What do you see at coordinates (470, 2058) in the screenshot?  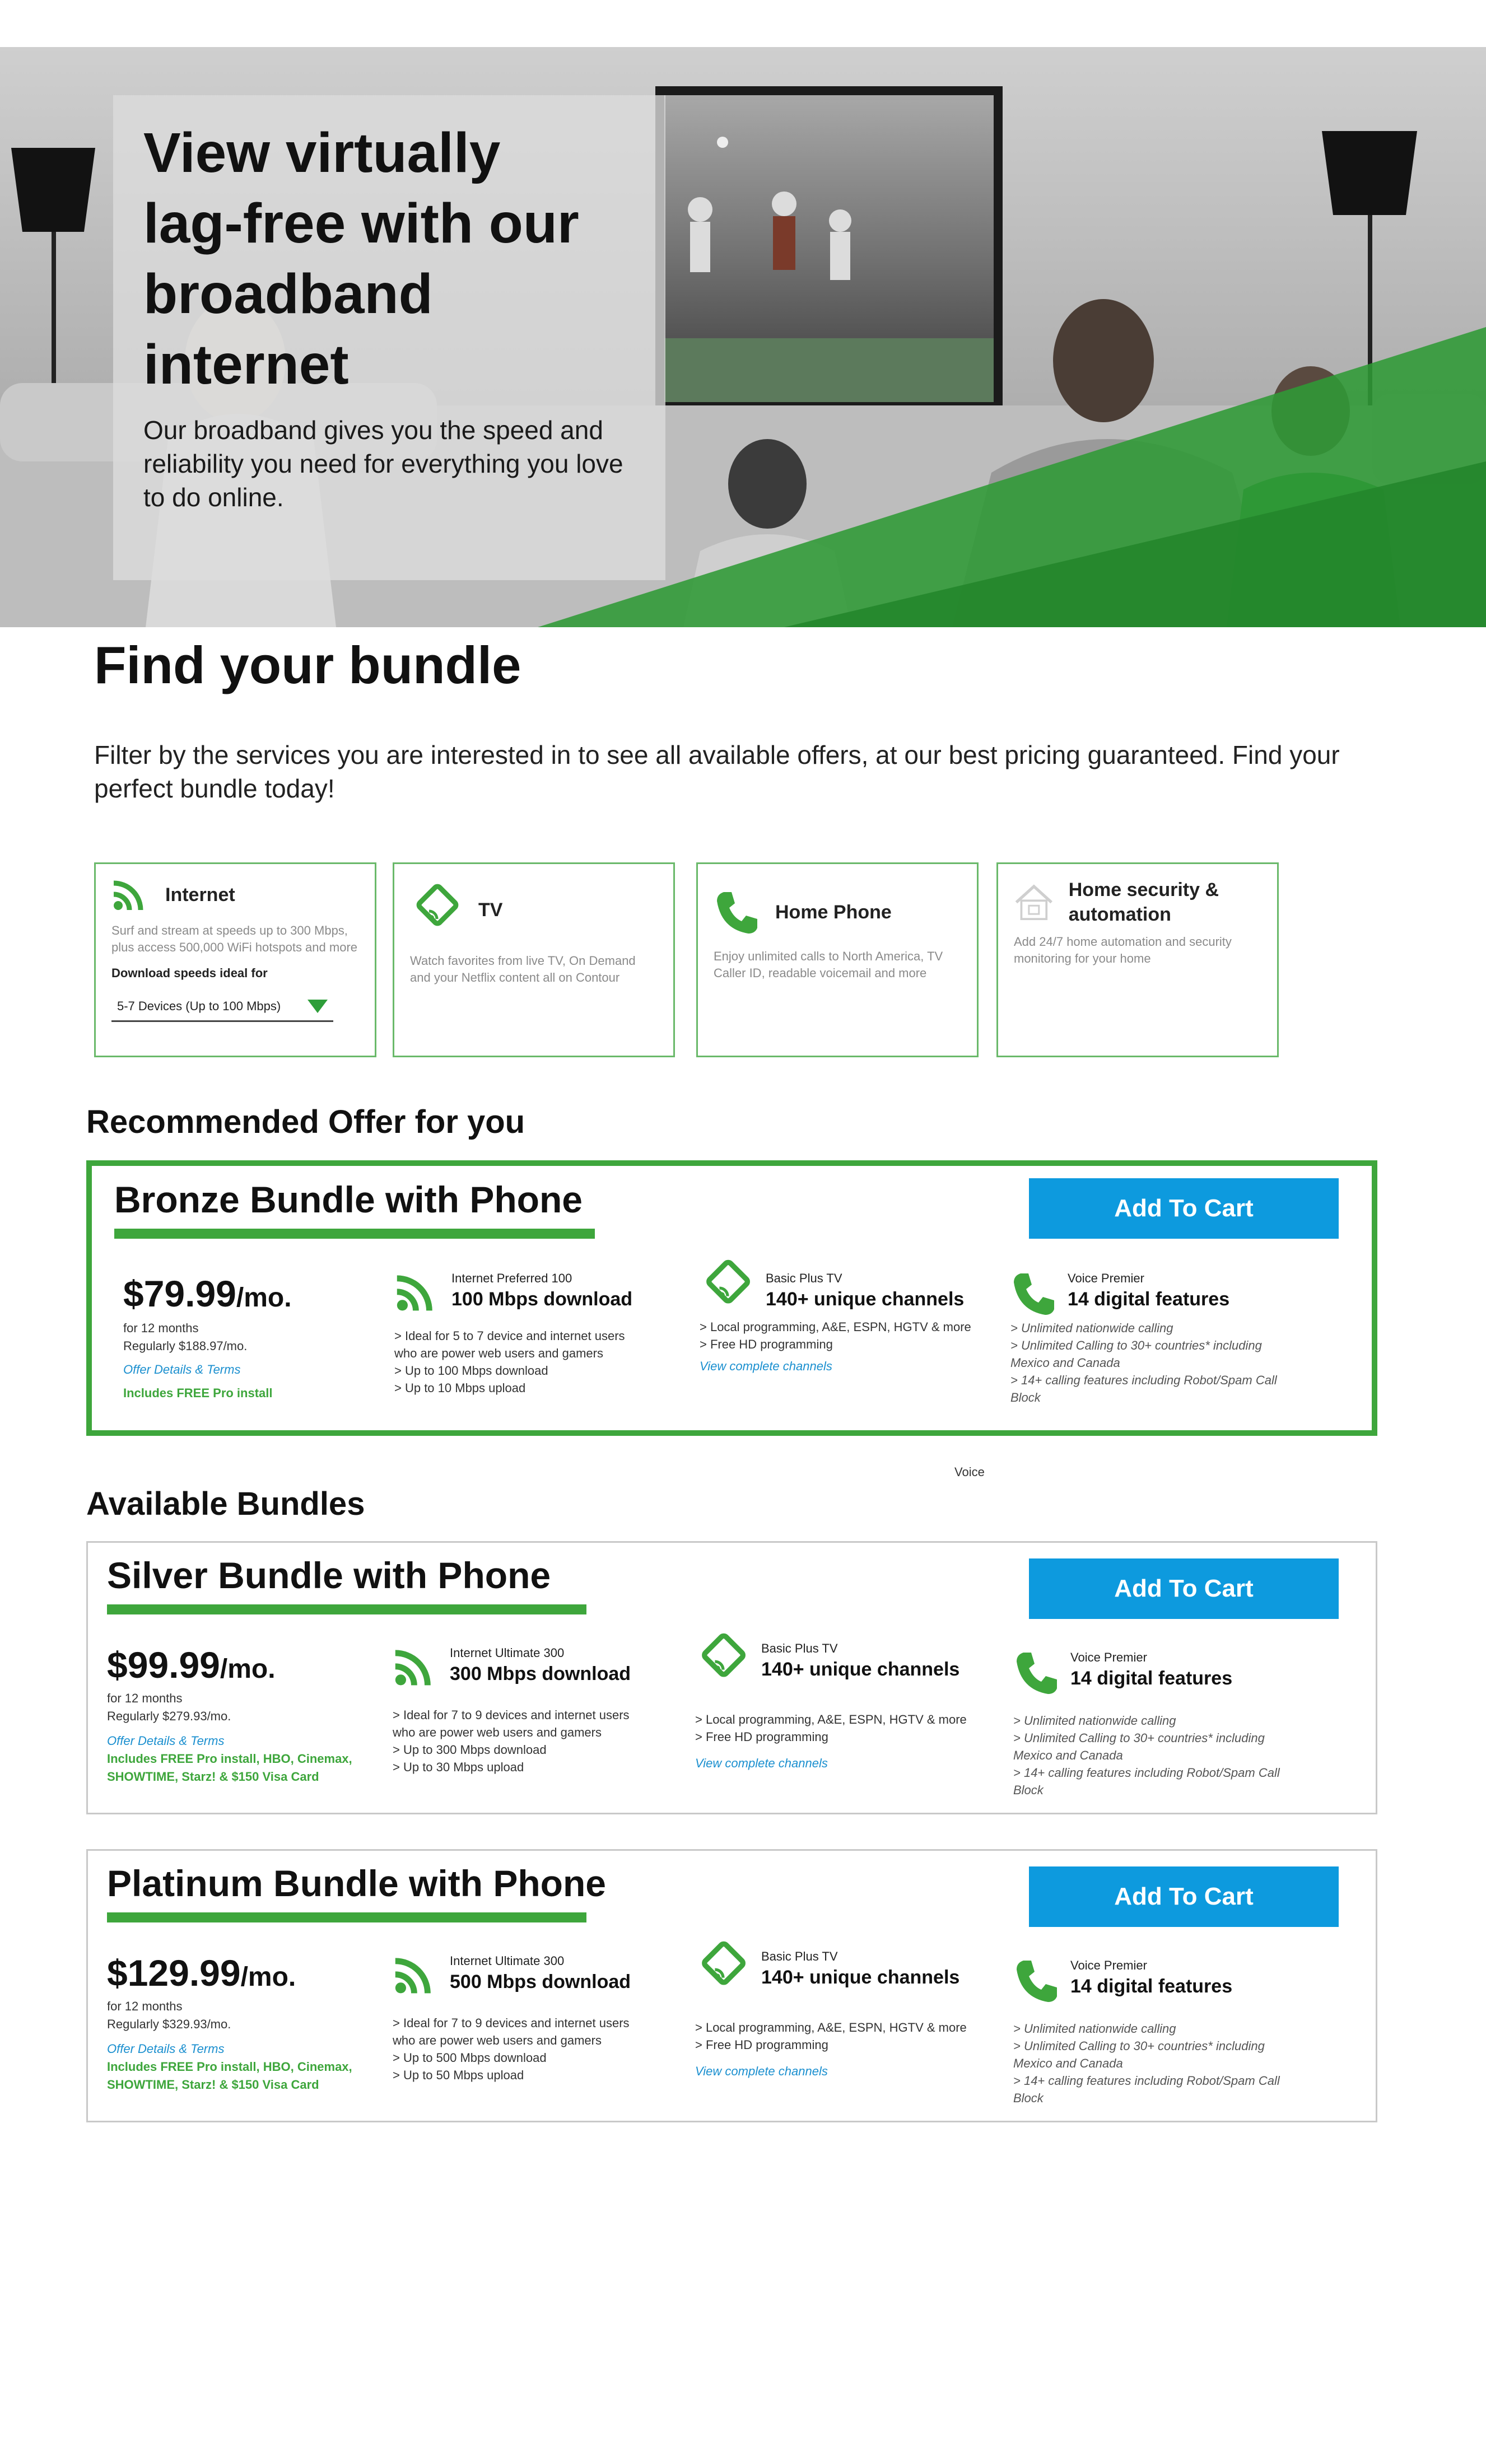 I see `bullet: > Up to 500 Mbps download` at bounding box center [470, 2058].